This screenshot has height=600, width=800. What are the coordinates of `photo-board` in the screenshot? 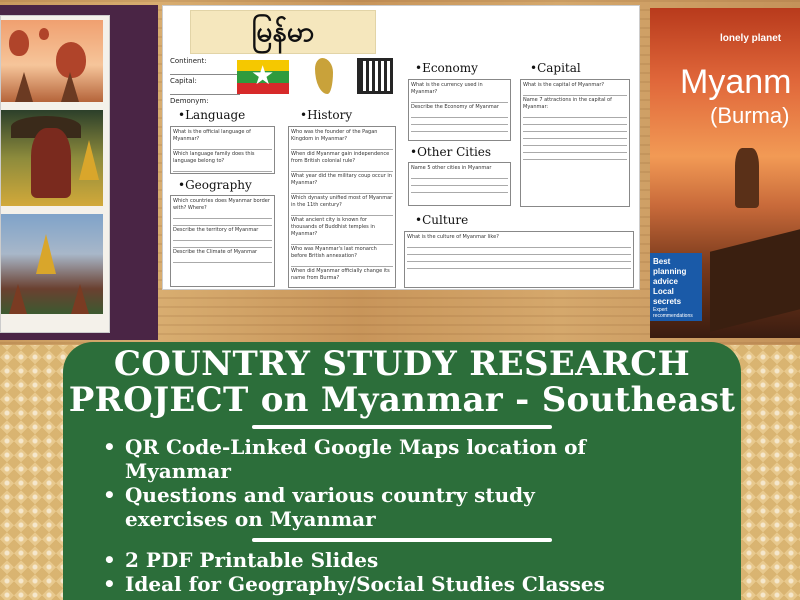 It's located at (79, 172).